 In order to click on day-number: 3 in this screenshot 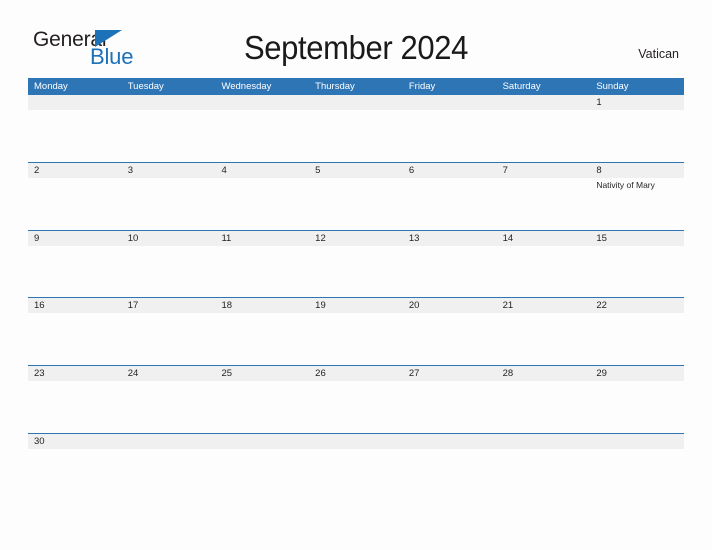, I will do `click(169, 170)`.